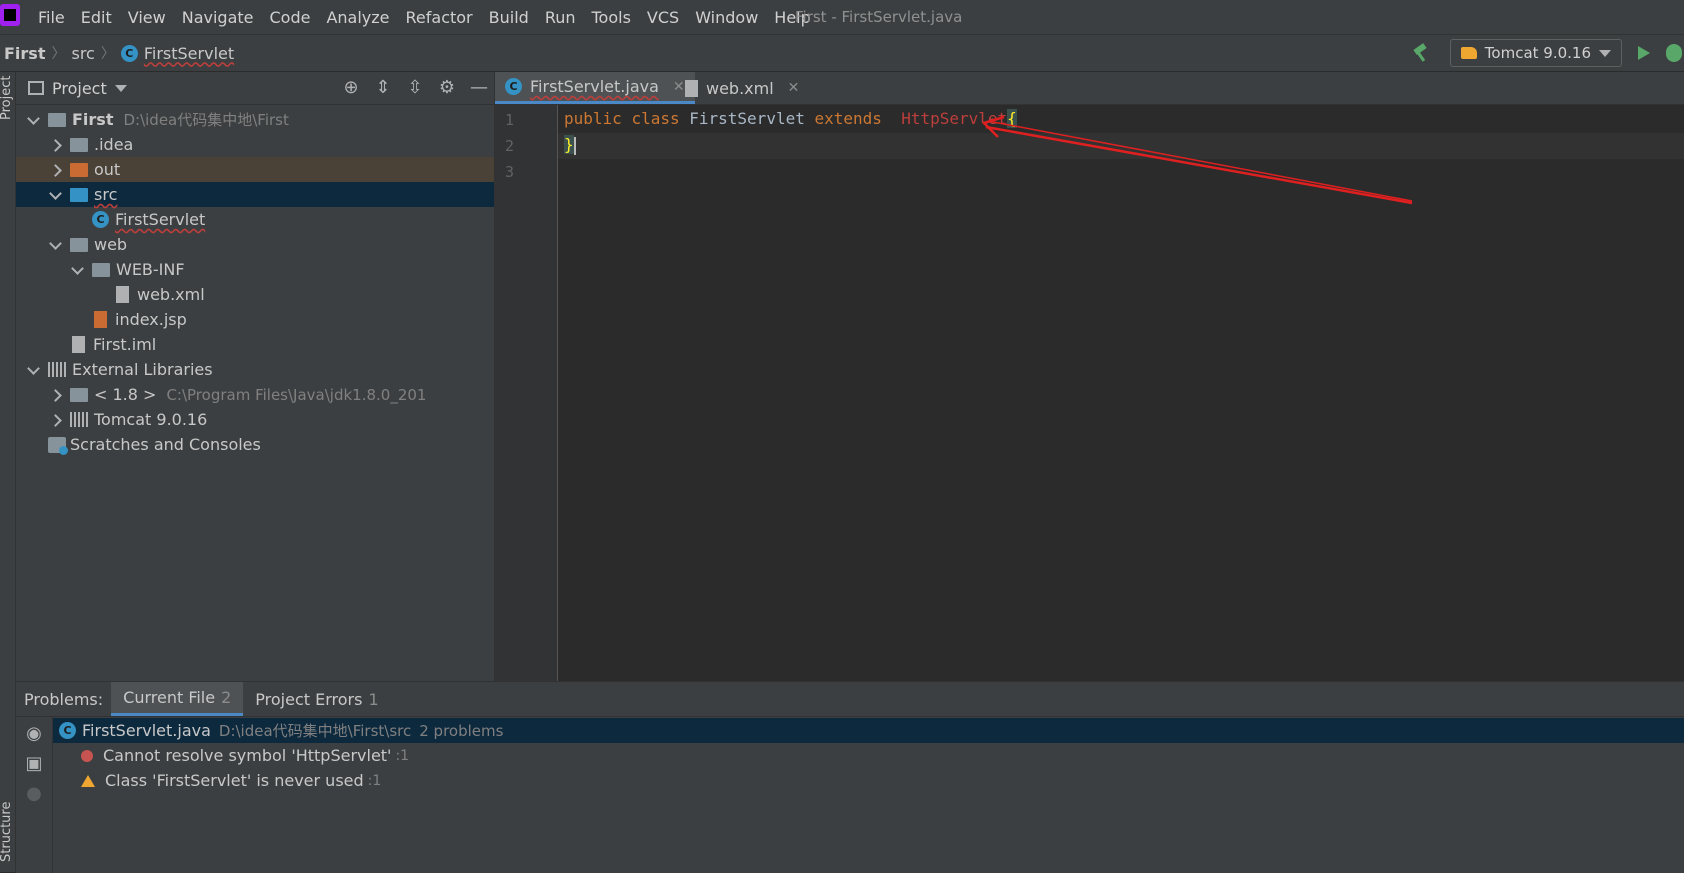 The height and width of the screenshot is (873, 1684). Describe the element at coordinates (255, 219) in the screenshot. I see `tree-item-firstservlet: C FirstServlet` at that location.